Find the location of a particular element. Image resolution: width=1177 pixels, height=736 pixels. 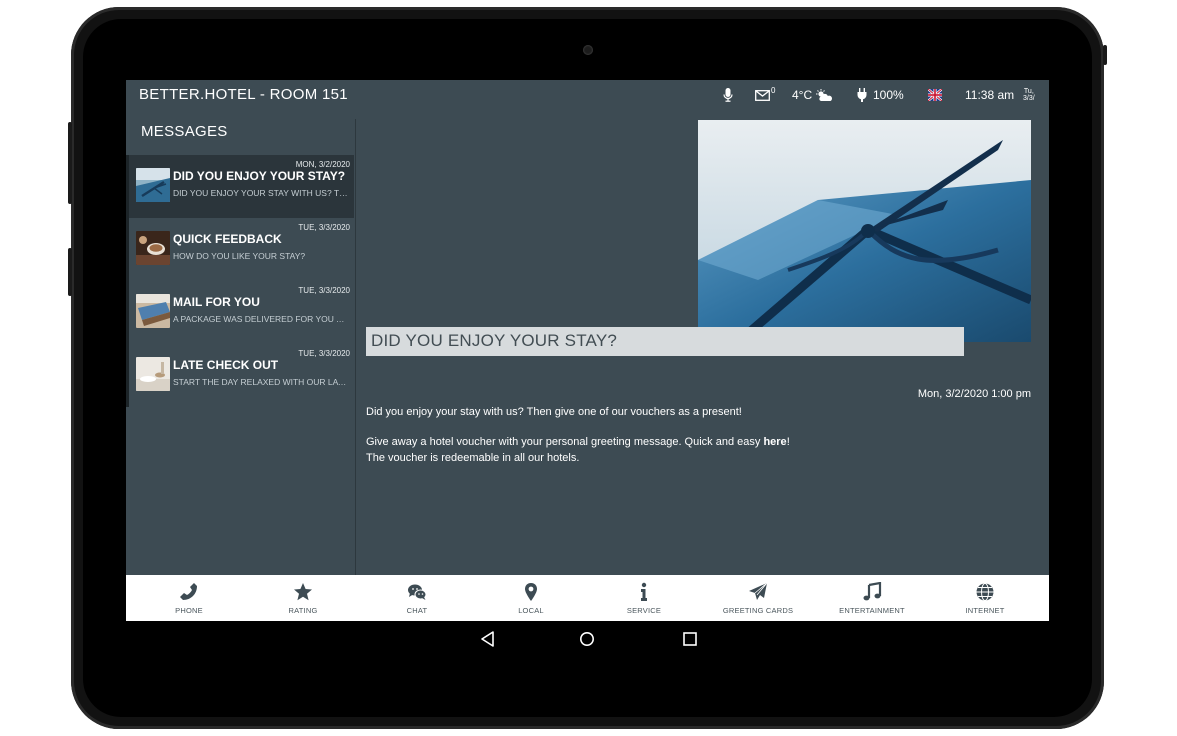

microphone-icon is located at coordinates (728, 95).